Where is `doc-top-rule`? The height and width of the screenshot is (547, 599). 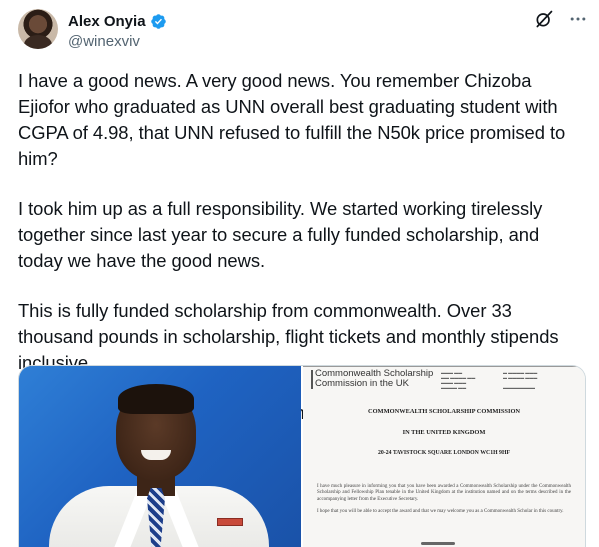
doc-top-rule is located at coordinates (444, 366).